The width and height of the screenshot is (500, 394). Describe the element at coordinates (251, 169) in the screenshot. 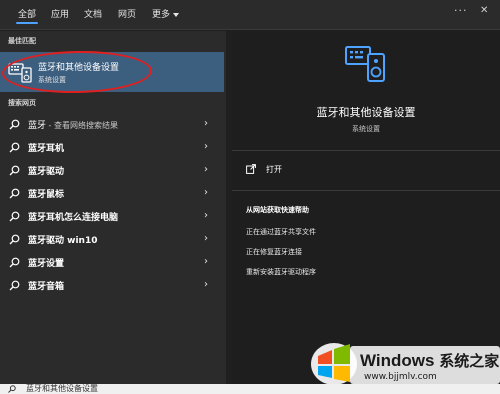

I see `open-icon` at that location.